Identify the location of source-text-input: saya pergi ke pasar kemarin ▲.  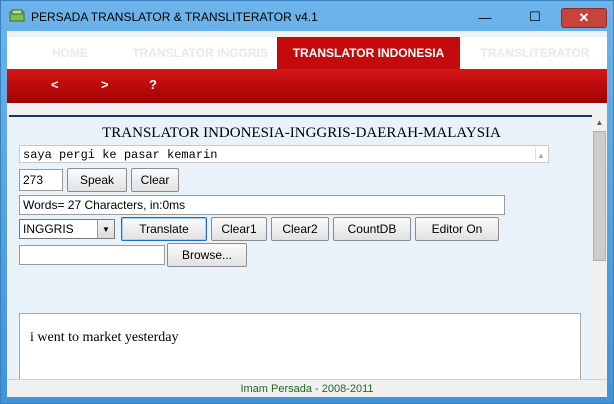
(284, 154).